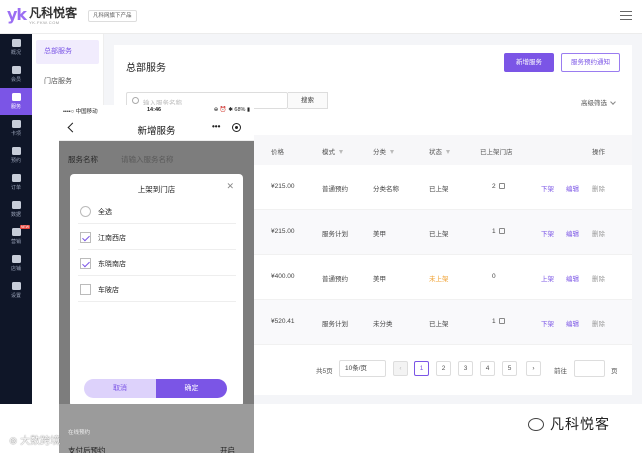  What do you see at coordinates (16, 263) in the screenshot?
I see `nav-item-8: 店铺` at bounding box center [16, 263].